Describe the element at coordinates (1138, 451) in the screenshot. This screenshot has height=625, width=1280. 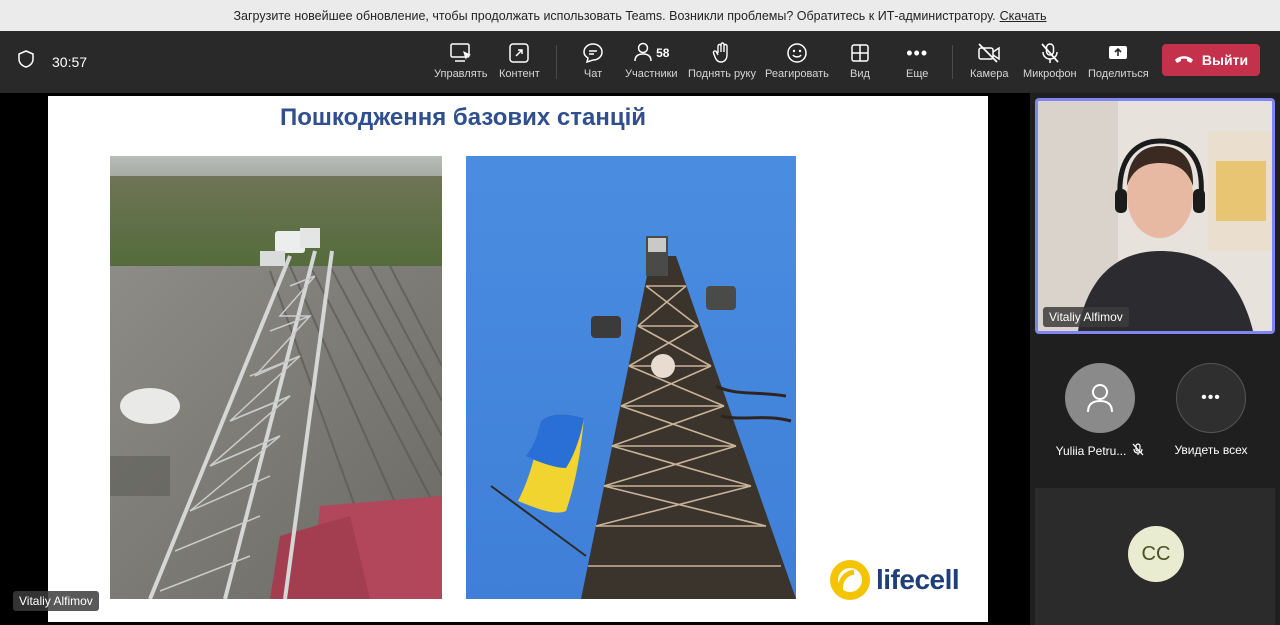
I see `mic-muted-icon` at that location.